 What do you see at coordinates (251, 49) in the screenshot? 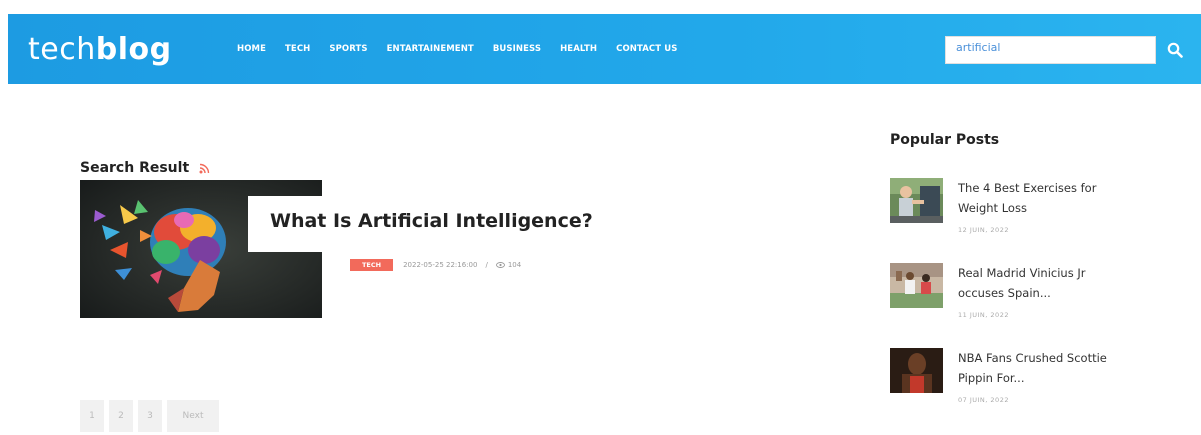
I see `nav-item-home: HOME` at bounding box center [251, 49].